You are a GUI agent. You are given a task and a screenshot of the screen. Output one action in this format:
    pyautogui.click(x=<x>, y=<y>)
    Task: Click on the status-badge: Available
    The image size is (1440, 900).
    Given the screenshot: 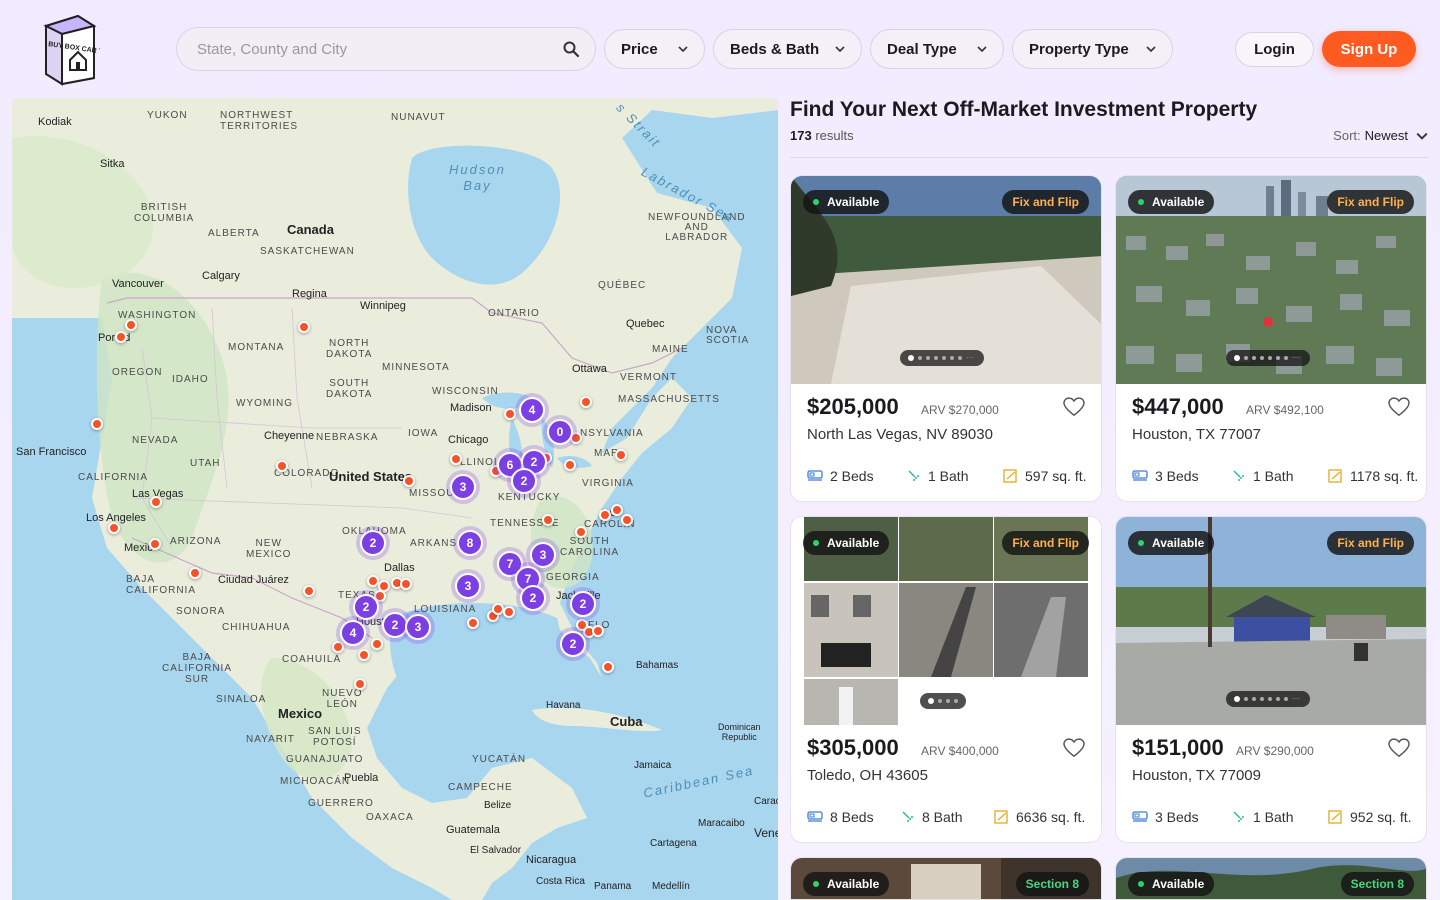 What is the action you would take?
    pyautogui.click(x=846, y=202)
    